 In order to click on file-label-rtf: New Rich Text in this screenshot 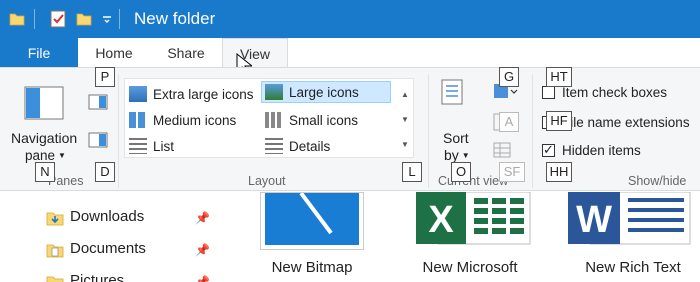, I will do `click(633, 267)`.